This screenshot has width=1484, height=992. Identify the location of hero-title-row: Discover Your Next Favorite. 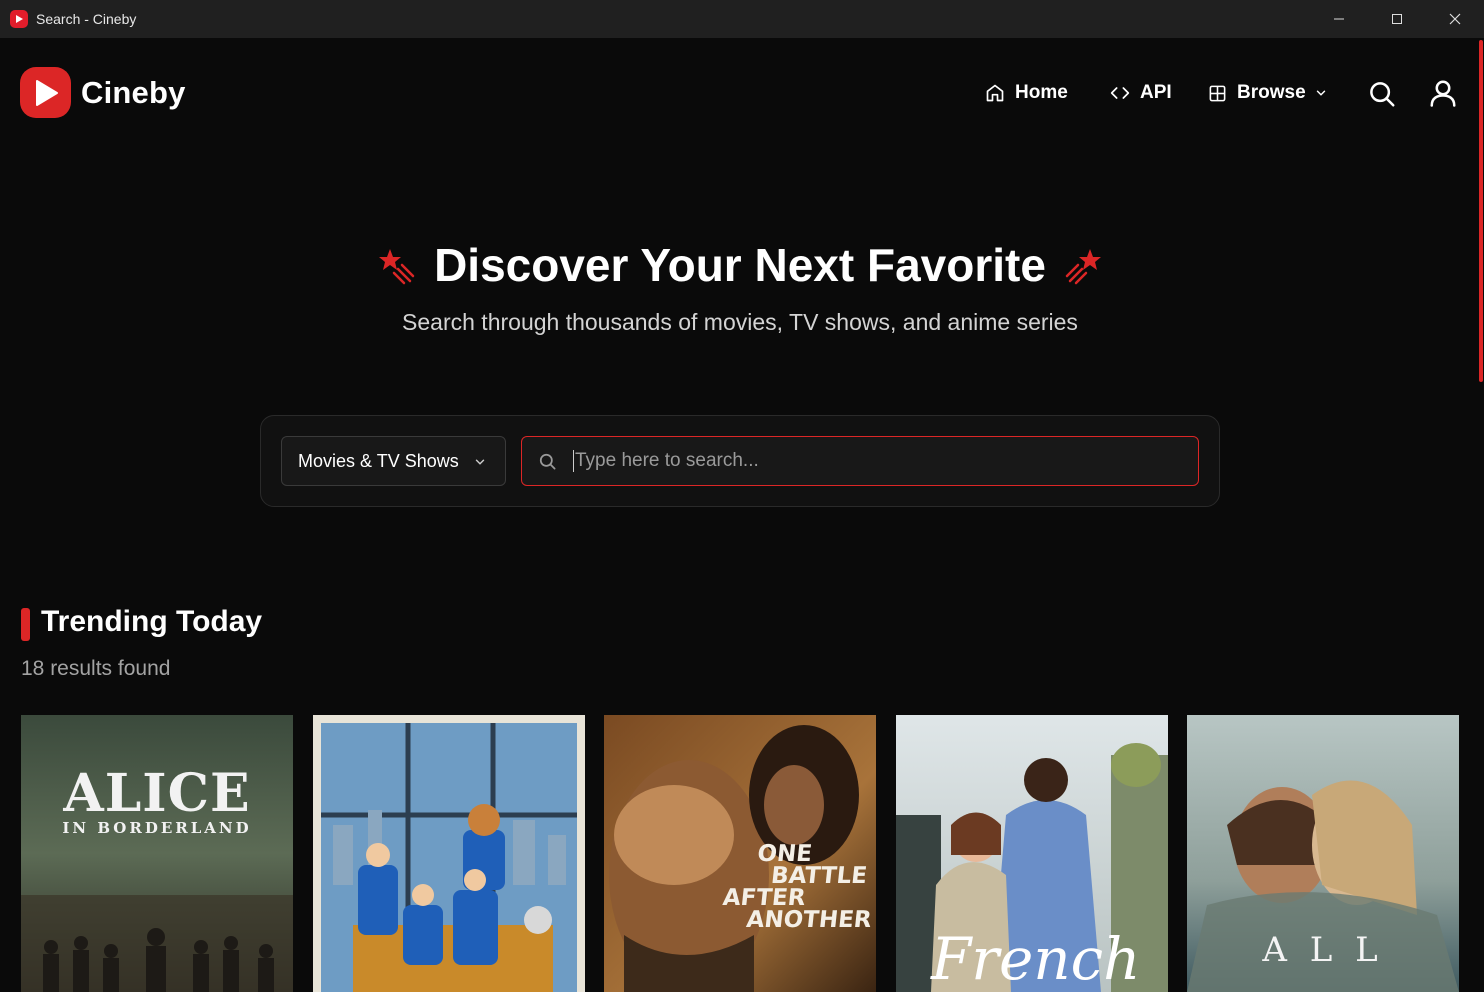
(740, 265).